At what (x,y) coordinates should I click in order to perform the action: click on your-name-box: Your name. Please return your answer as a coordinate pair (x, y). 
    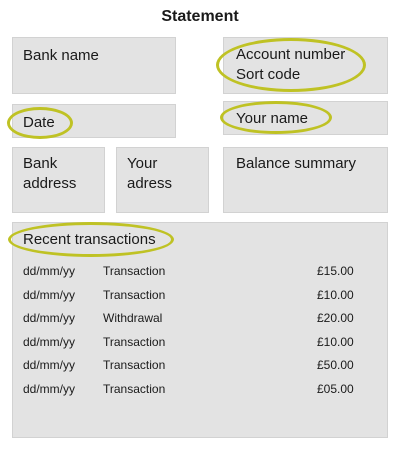
    Looking at the image, I should click on (305, 118).